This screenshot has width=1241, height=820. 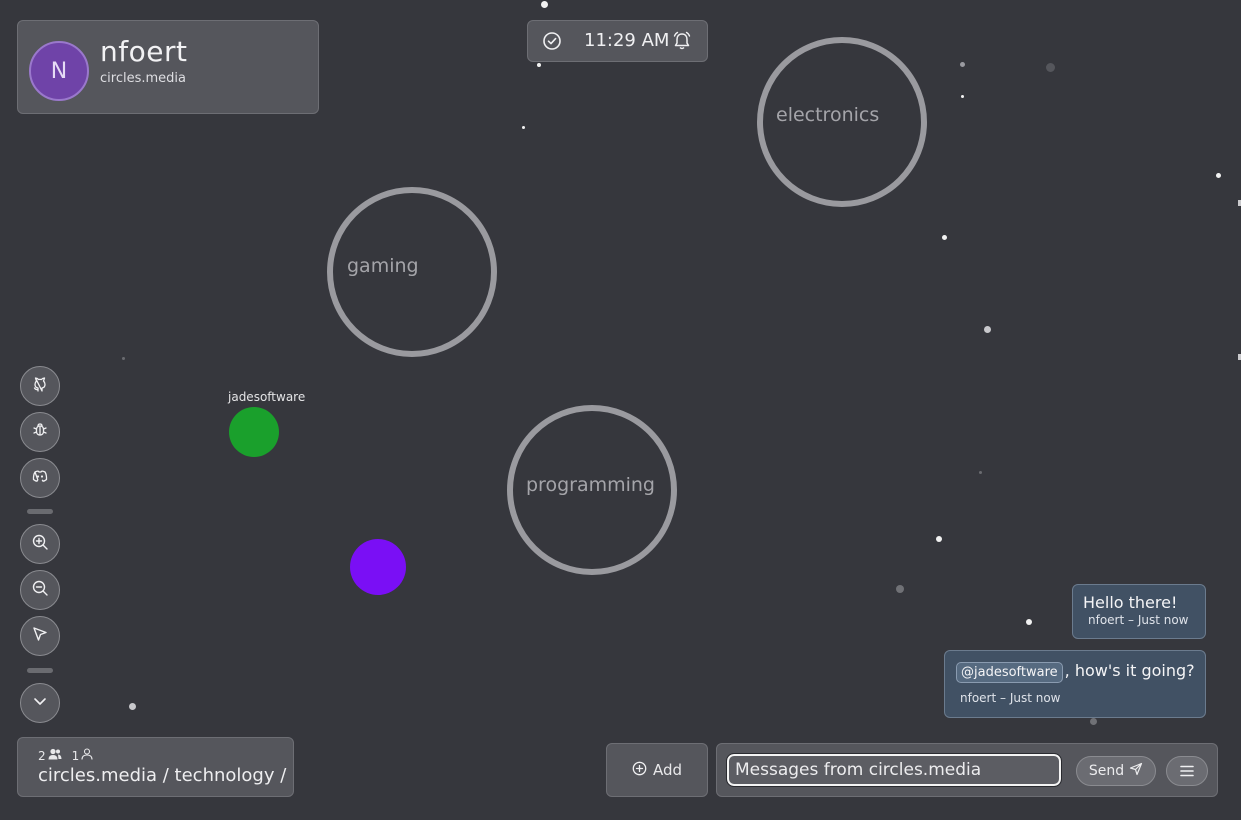 I want to click on collapse-toolbar-button, so click(x=40, y=703).